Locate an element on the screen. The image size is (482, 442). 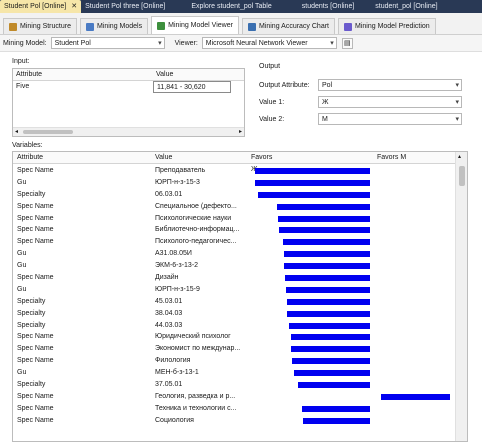
doc-tab-label: Student Pol [Online] is located at coordinates (35, 6).